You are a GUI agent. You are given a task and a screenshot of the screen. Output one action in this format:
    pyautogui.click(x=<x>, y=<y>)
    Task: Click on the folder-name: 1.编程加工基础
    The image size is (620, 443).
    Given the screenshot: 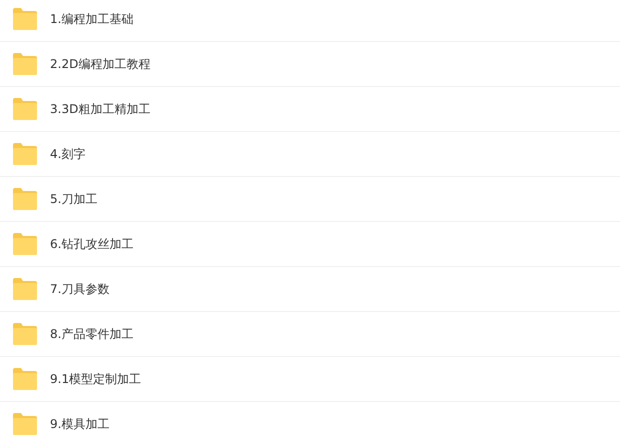 What is the action you would take?
    pyautogui.click(x=92, y=19)
    